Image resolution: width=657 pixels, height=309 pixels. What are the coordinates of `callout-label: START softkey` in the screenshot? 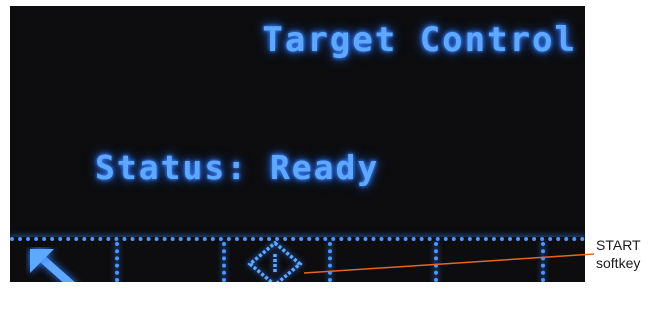 It's located at (625, 254).